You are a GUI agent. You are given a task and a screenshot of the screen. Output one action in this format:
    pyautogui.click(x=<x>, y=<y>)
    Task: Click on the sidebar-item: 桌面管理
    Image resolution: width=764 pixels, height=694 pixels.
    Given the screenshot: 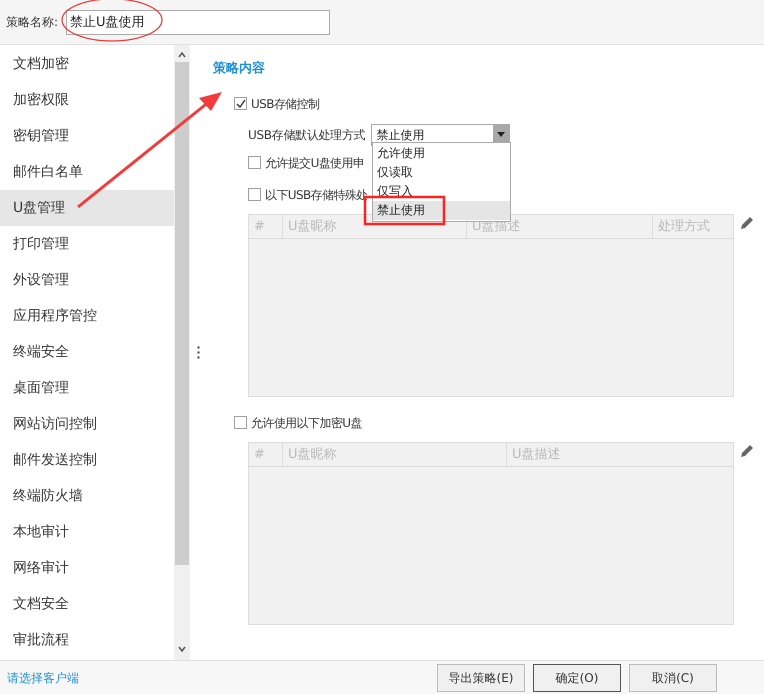 What is the action you would take?
    pyautogui.click(x=87, y=388)
    